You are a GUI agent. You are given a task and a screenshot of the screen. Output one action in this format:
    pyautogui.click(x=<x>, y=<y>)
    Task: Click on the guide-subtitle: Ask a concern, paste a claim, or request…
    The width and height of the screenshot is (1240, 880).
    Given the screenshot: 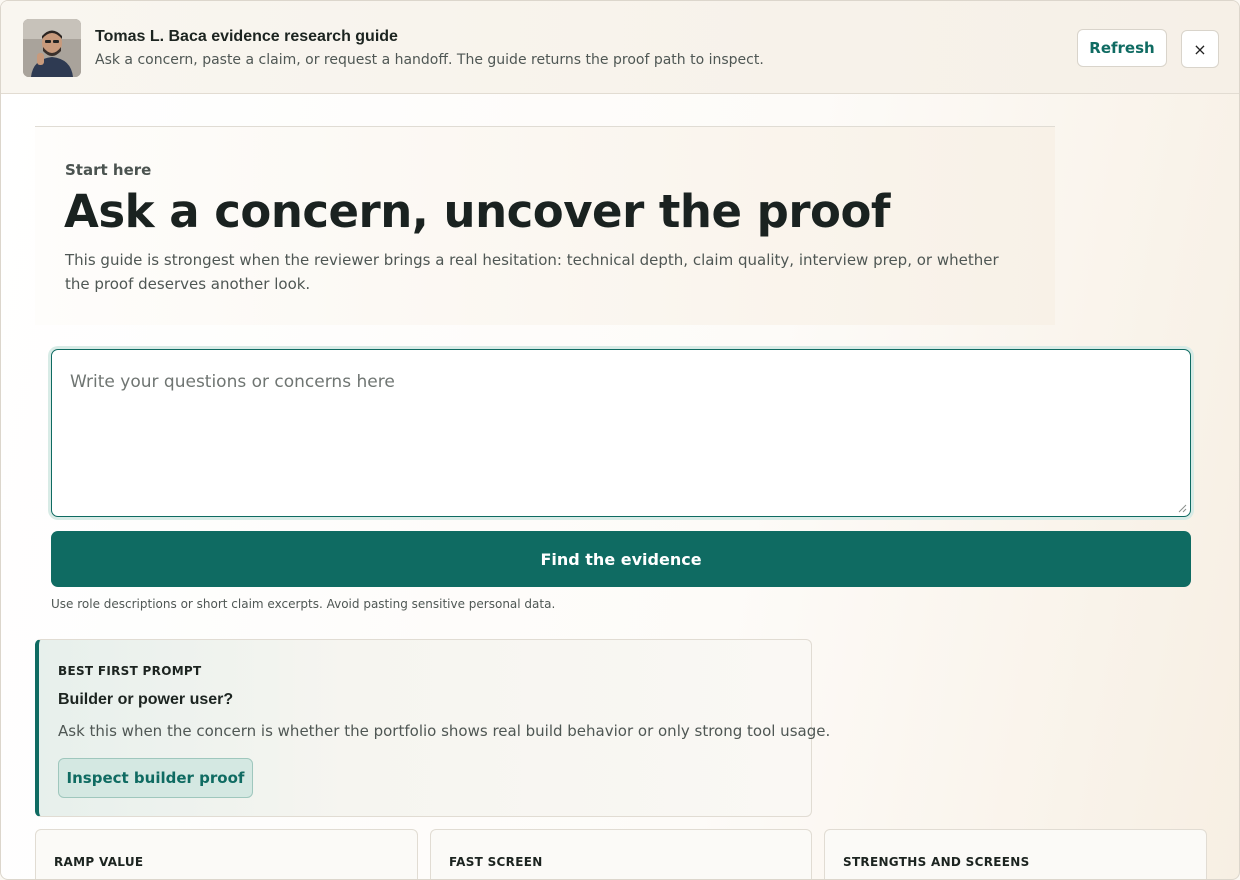 What is the action you would take?
    pyautogui.click(x=429, y=60)
    